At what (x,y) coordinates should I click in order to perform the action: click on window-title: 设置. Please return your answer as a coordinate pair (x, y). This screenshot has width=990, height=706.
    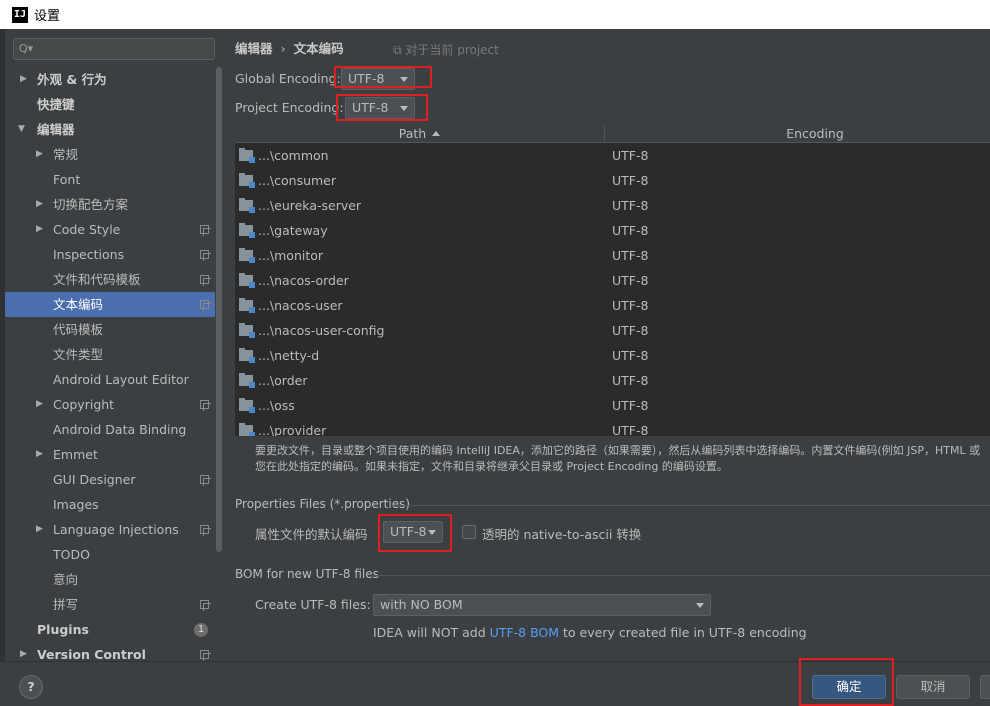
    Looking at the image, I should click on (47, 16).